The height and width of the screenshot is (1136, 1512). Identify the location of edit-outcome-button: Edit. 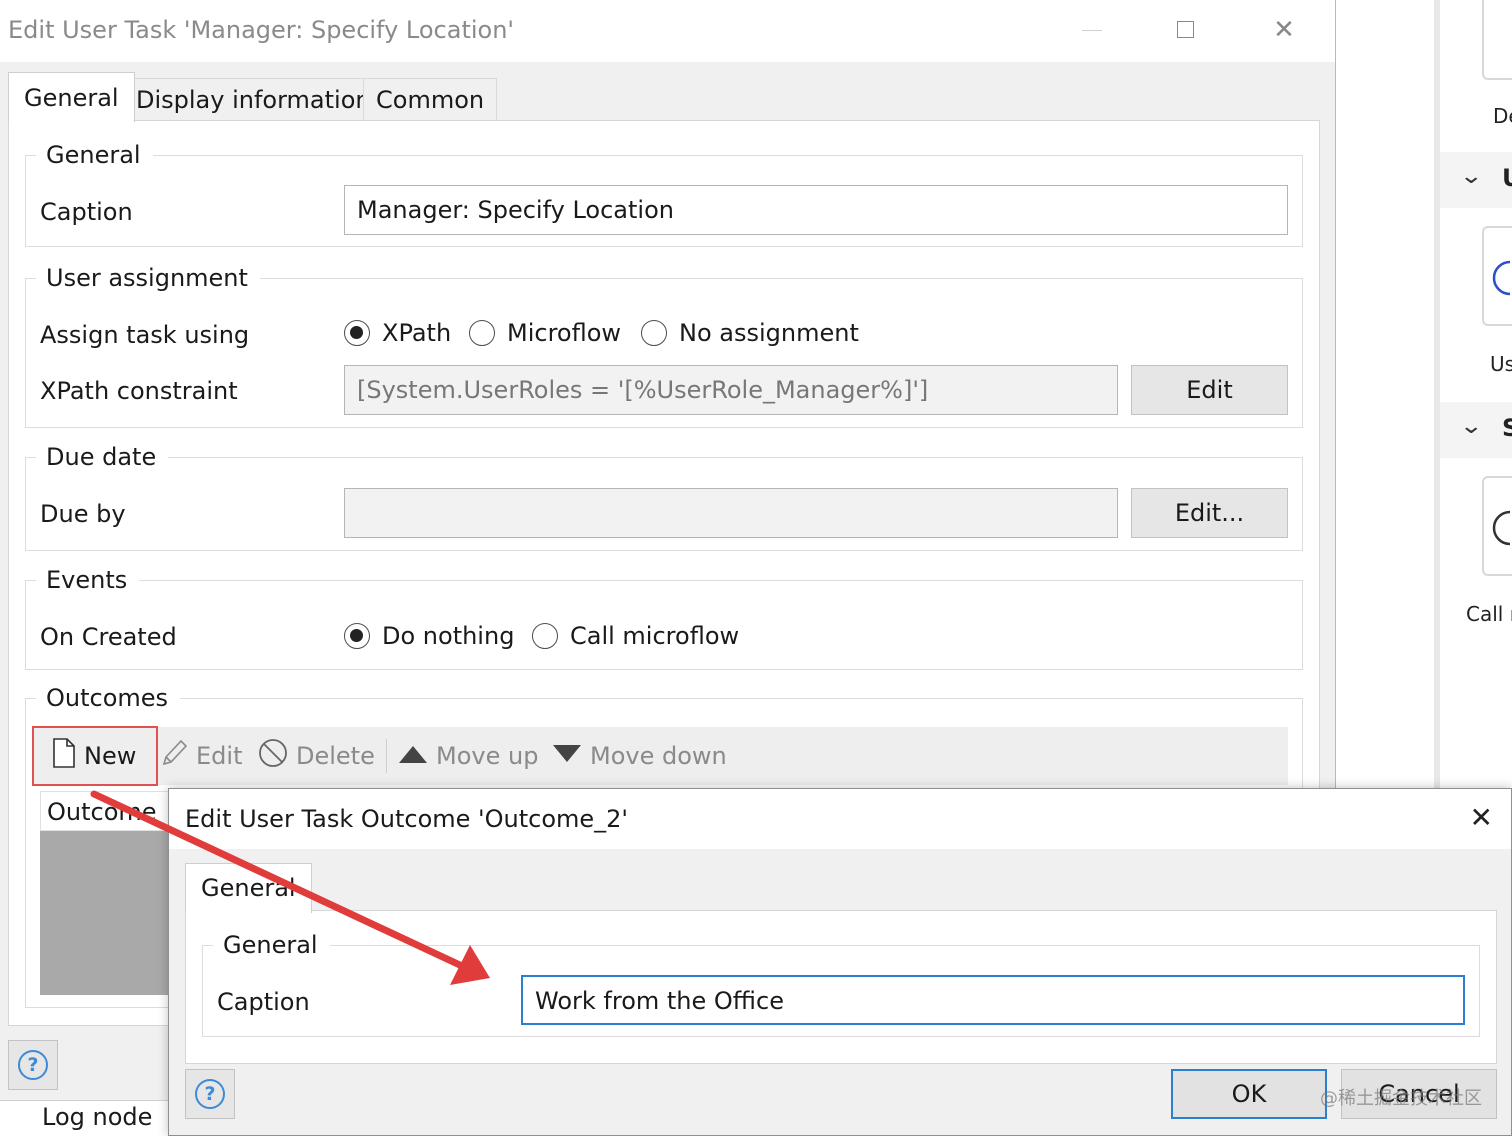
(201, 756).